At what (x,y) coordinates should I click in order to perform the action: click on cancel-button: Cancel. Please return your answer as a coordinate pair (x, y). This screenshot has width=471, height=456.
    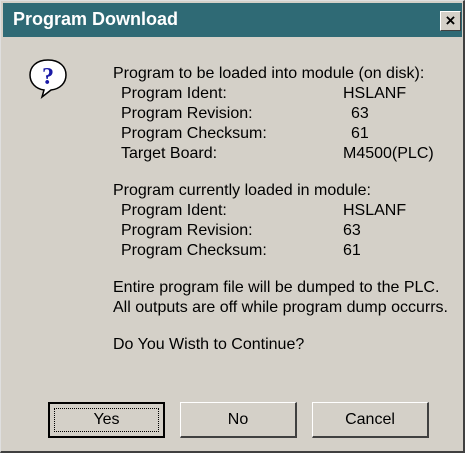
    Looking at the image, I should click on (370, 420).